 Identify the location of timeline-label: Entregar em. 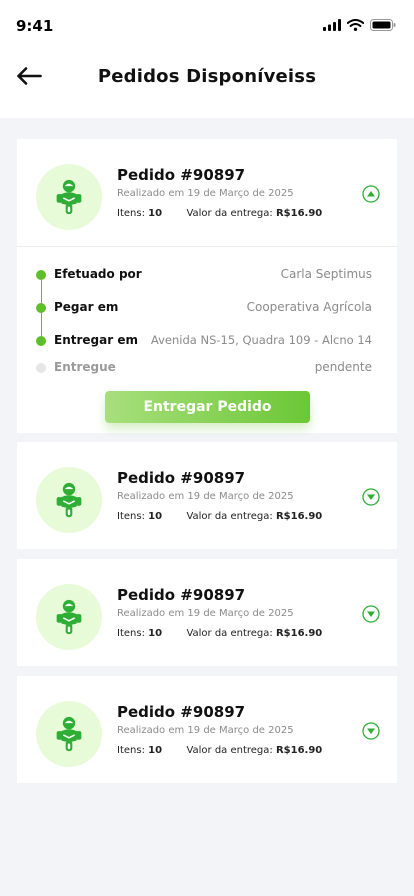
(96, 340).